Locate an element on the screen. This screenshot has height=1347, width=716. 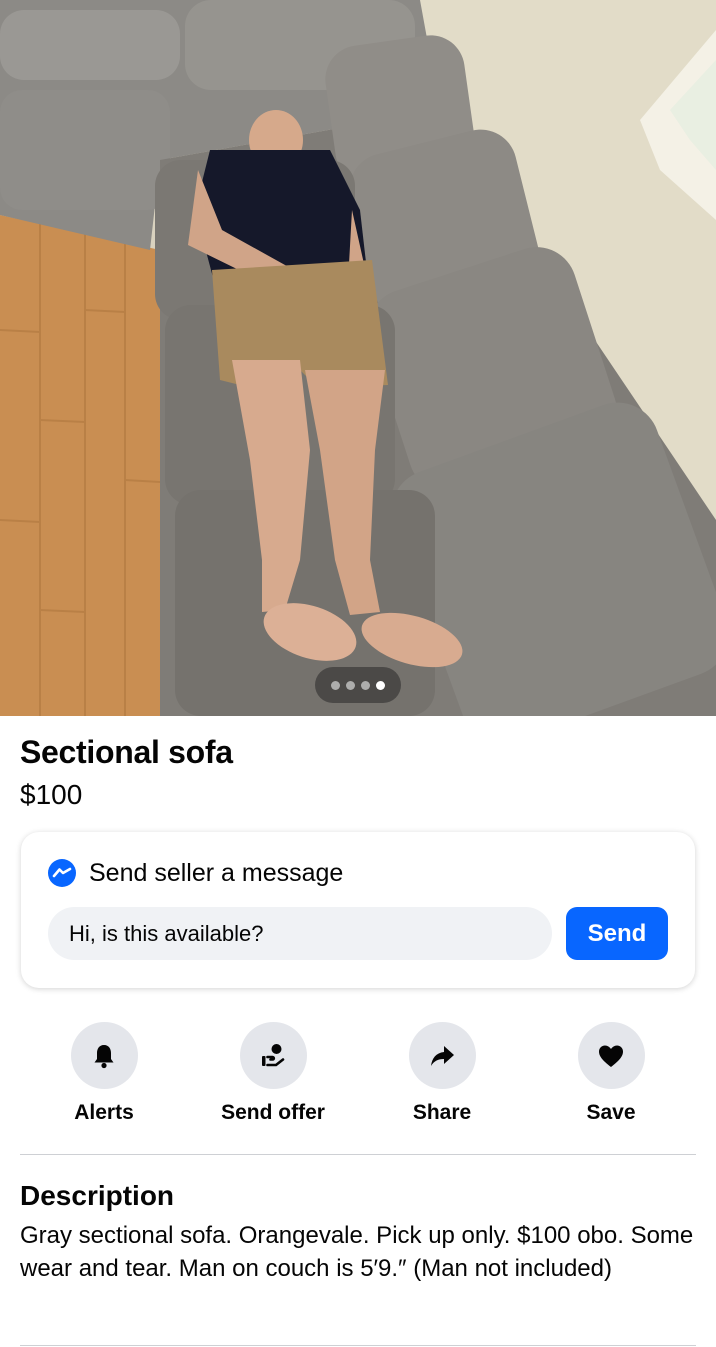
description-heading: Description is located at coordinates (97, 1195).